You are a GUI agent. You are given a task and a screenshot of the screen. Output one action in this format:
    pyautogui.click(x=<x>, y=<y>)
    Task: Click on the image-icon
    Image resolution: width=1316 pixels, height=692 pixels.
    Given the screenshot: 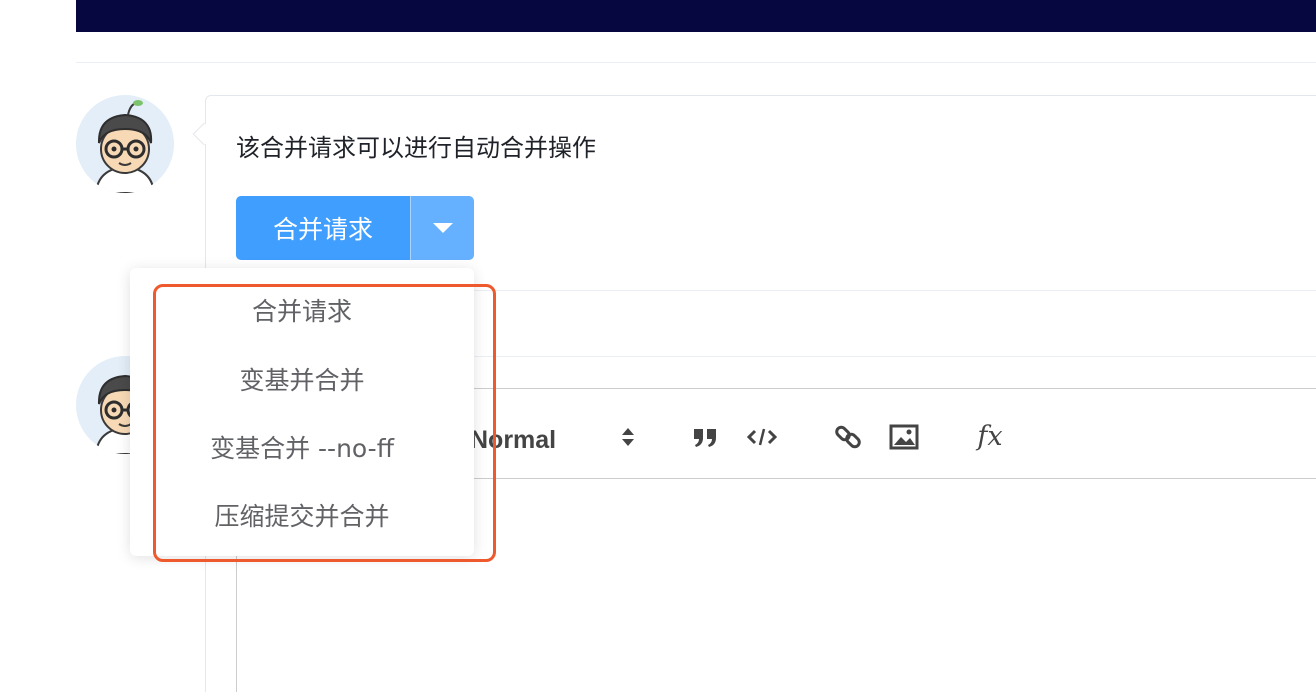 What is the action you would take?
    pyautogui.click(x=904, y=437)
    